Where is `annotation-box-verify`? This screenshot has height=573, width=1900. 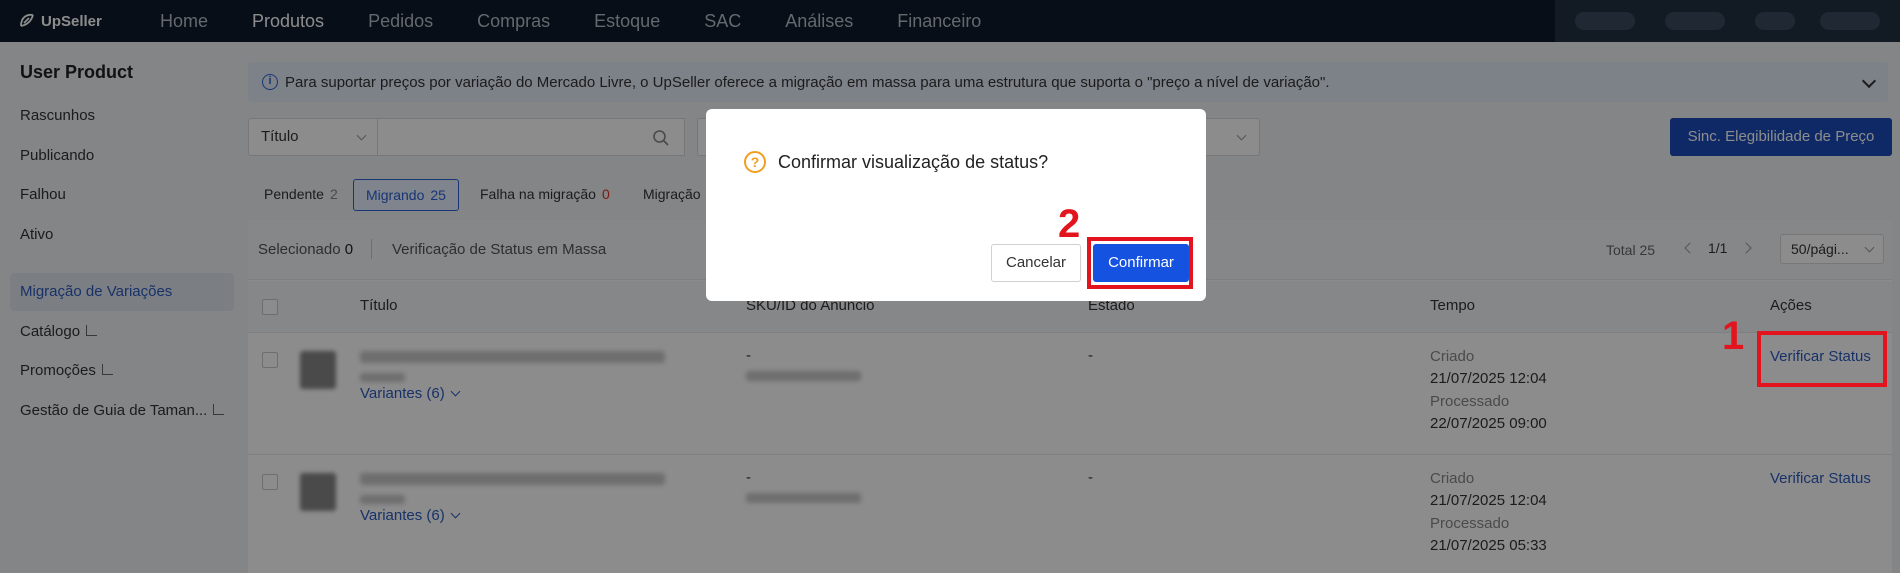 annotation-box-verify is located at coordinates (1822, 359).